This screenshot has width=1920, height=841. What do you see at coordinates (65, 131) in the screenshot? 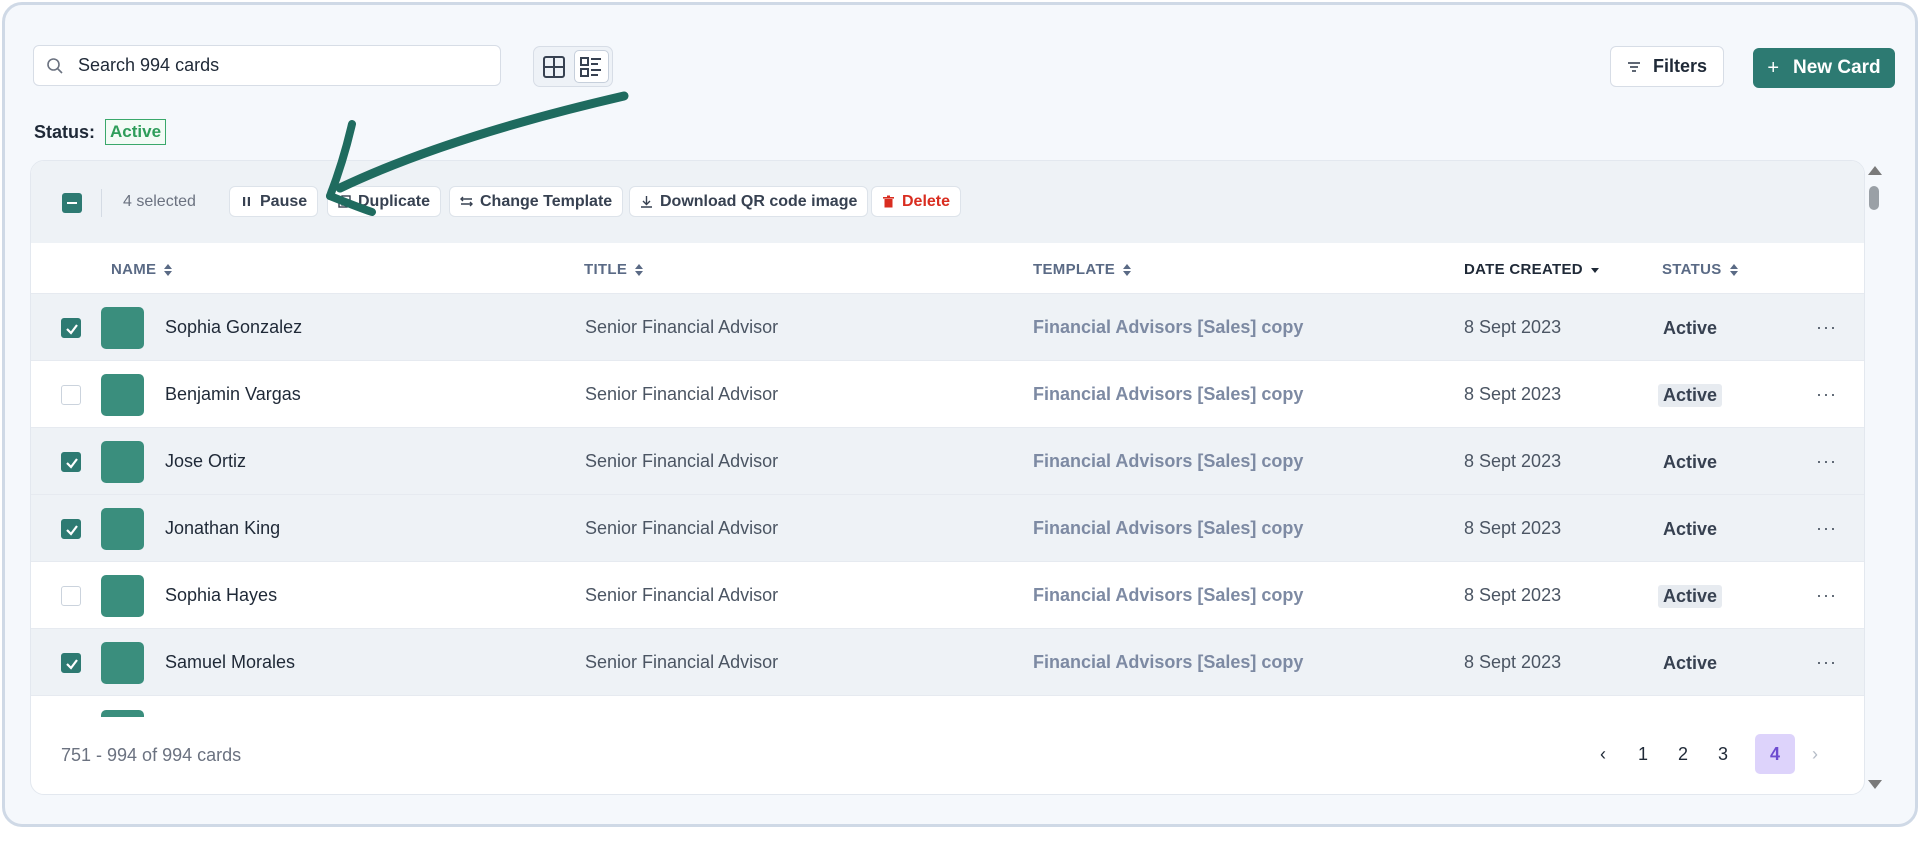
I see `status-filter-label: Status:` at bounding box center [65, 131].